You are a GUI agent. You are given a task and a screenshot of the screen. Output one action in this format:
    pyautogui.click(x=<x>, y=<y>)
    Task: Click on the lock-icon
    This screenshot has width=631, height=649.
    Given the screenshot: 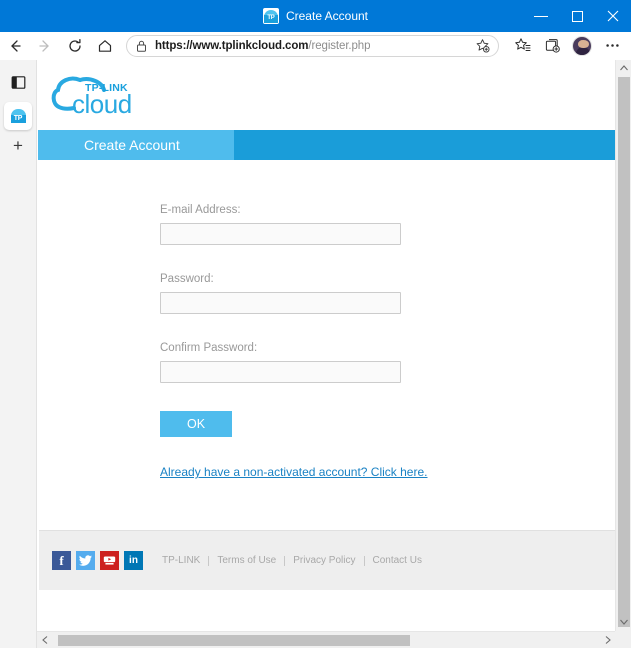 What is the action you would take?
    pyautogui.click(x=141, y=46)
    